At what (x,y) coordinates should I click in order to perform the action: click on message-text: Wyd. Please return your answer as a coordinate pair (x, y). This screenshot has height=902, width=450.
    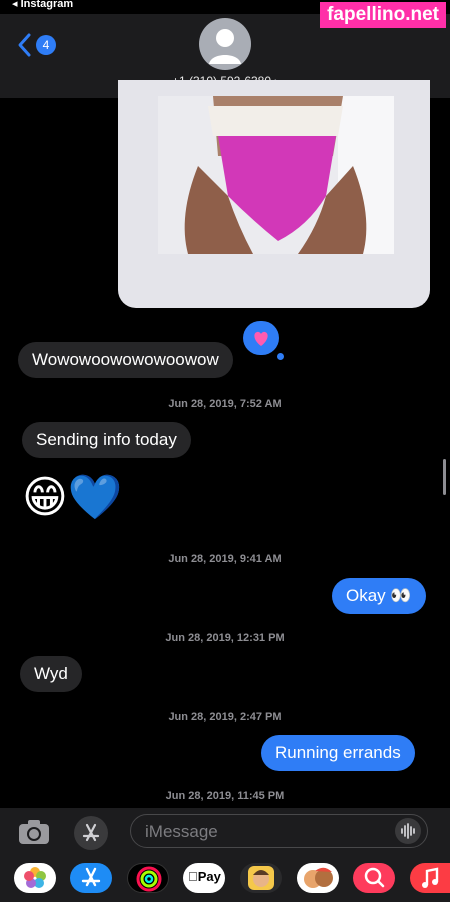
    Looking at the image, I should click on (51, 673).